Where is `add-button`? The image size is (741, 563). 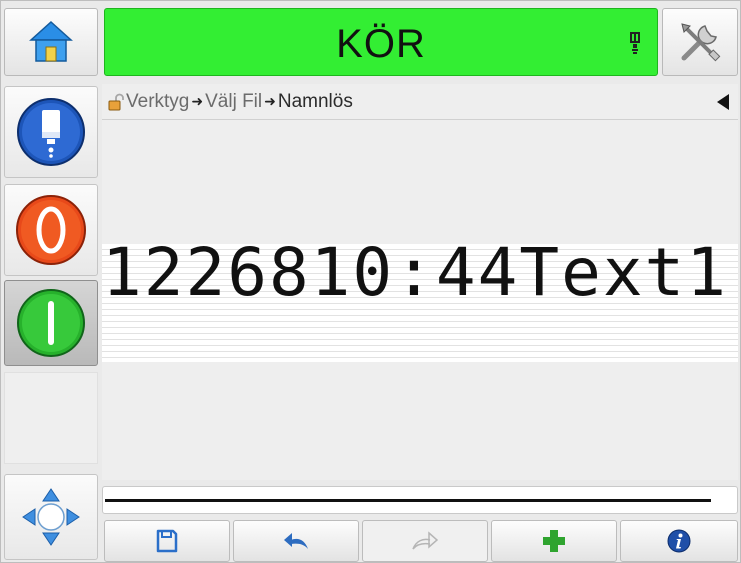 add-button is located at coordinates (554, 541).